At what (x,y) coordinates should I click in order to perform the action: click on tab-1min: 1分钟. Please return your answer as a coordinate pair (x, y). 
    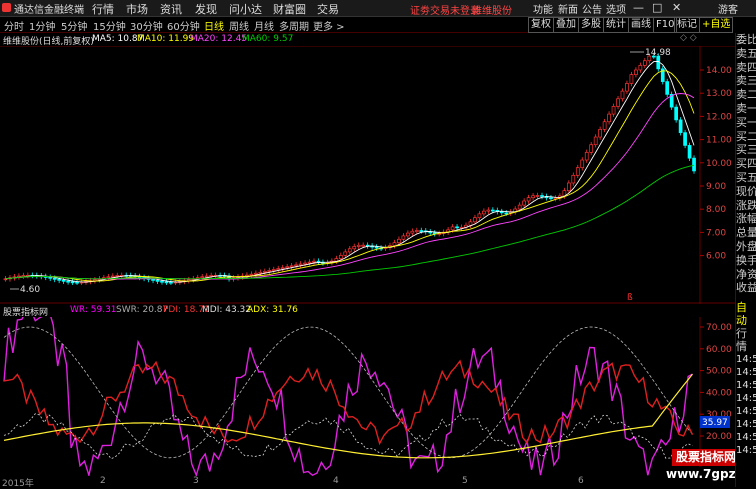
    Looking at the image, I should click on (42, 25).